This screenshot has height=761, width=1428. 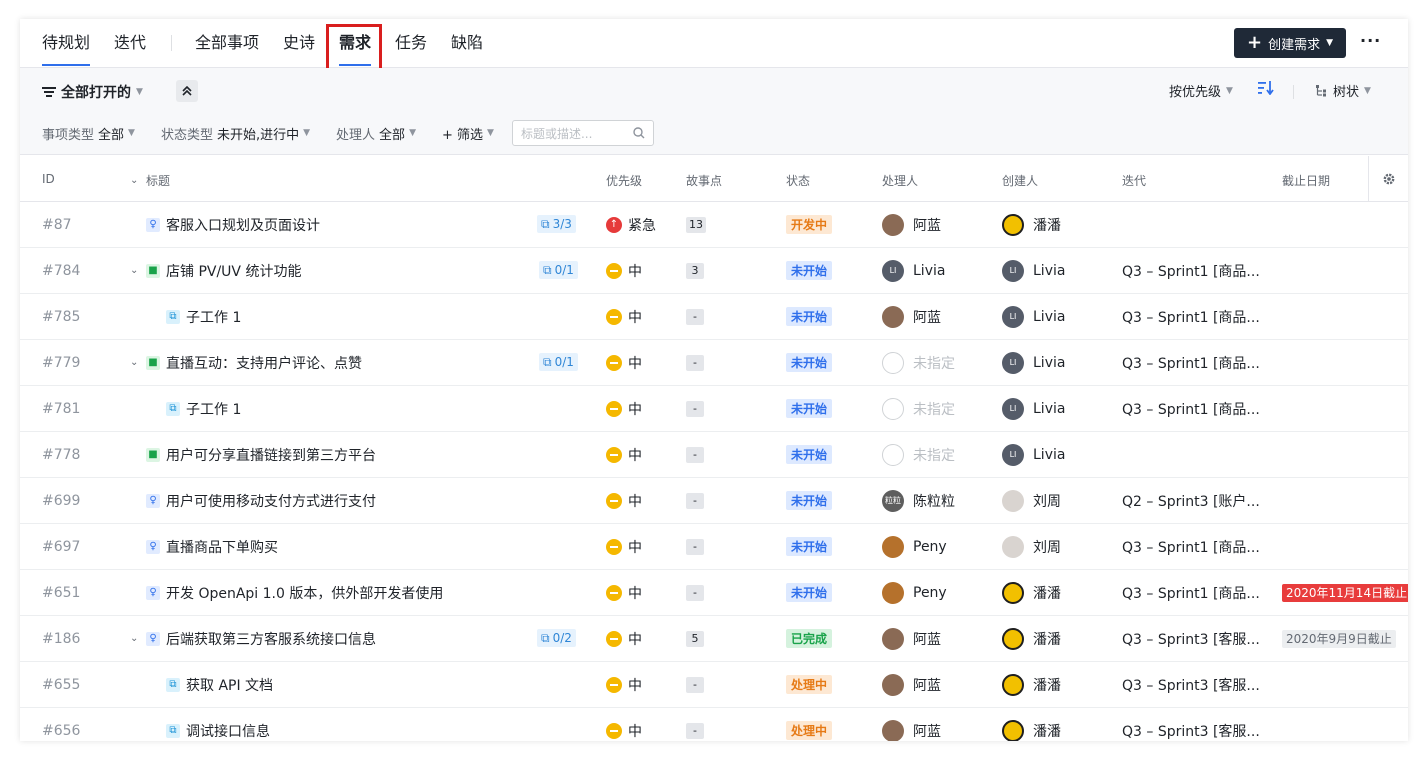 What do you see at coordinates (411, 43) in the screenshot?
I see `tab-tasks: 任务` at bounding box center [411, 43].